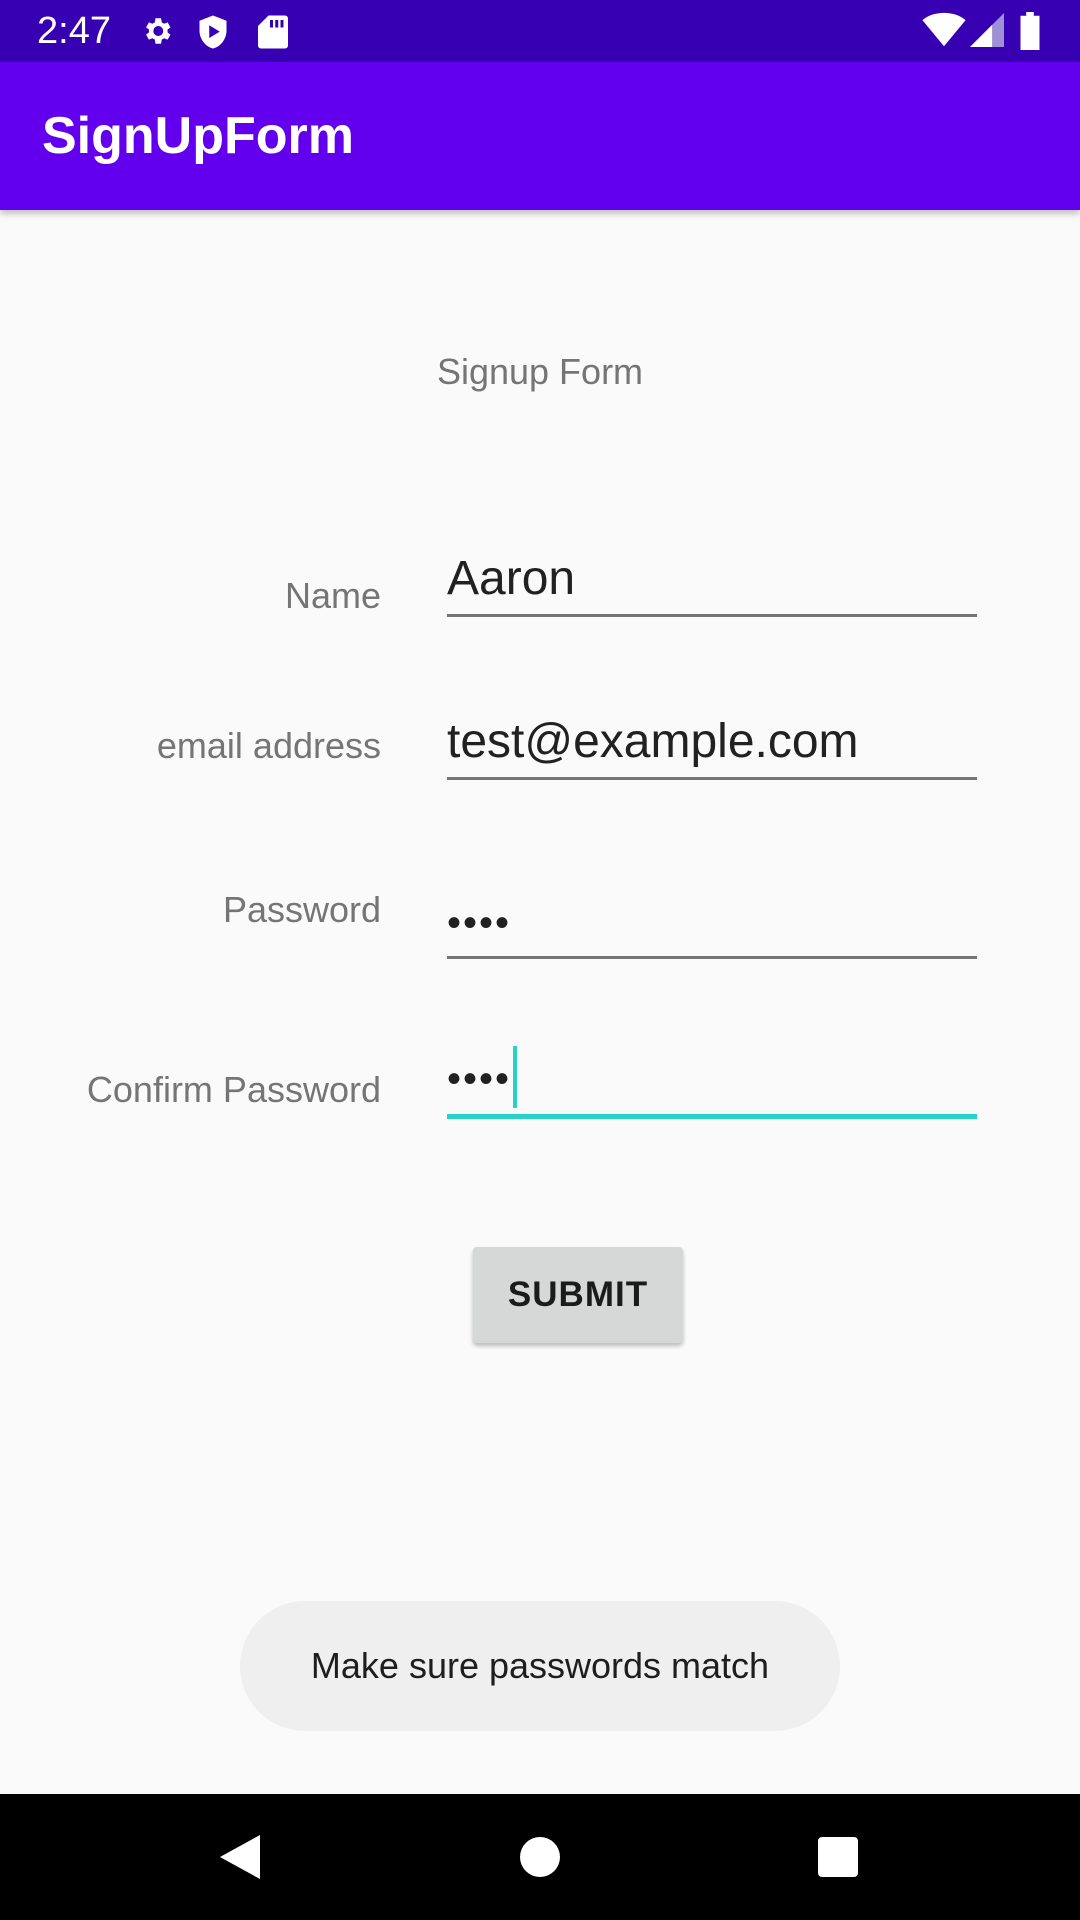  Describe the element at coordinates (540, 136) in the screenshot. I see `app-bar: SignUpForm` at that location.